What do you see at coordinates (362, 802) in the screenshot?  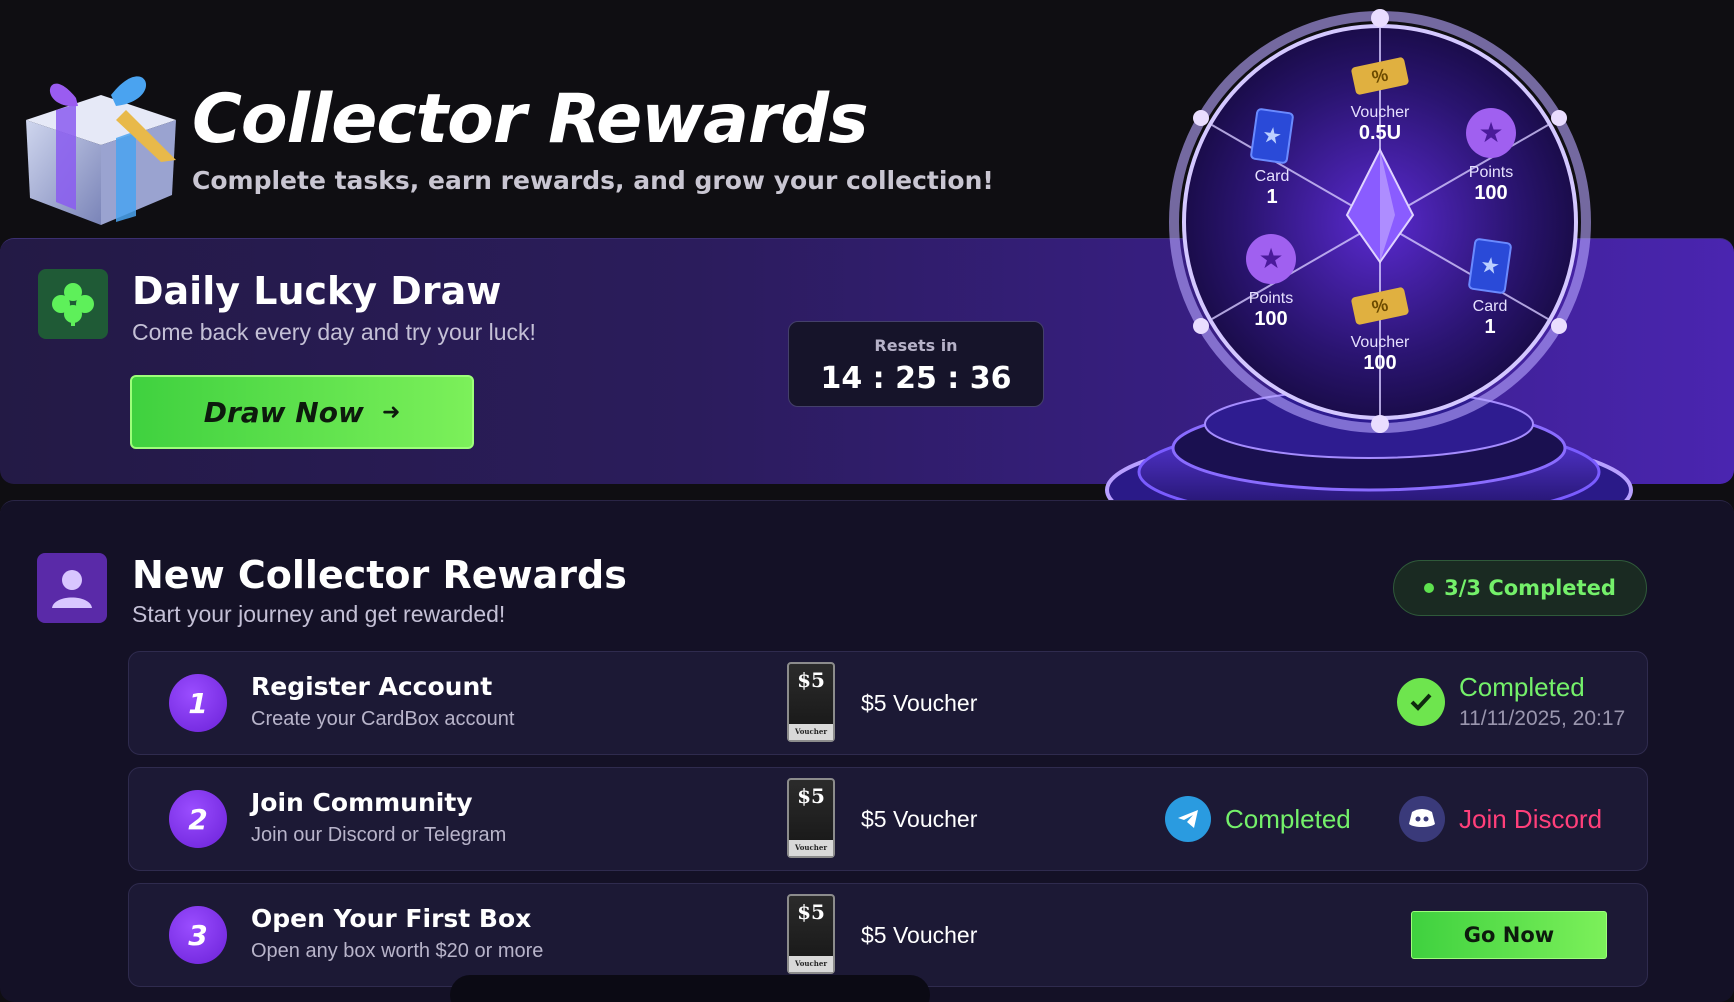 I see `task-title: Join Community` at bounding box center [362, 802].